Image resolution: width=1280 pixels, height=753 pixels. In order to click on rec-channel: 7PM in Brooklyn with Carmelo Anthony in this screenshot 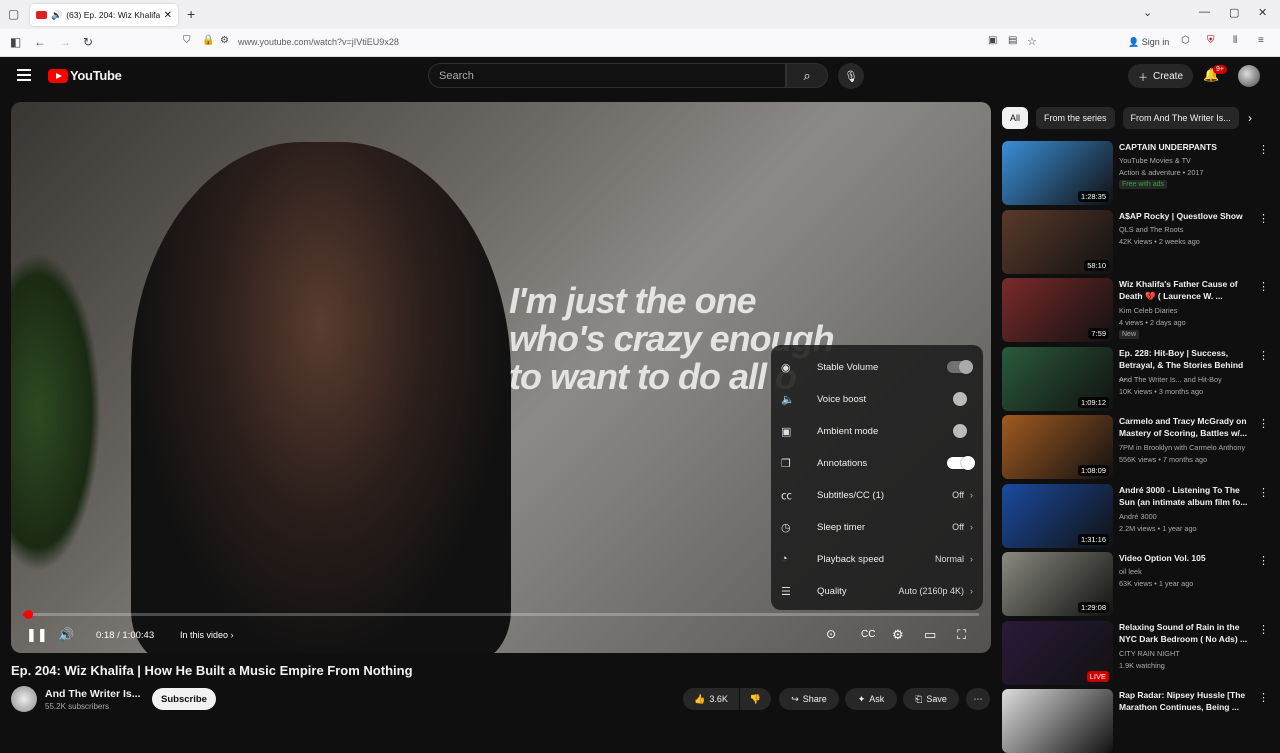, I will do `click(1182, 447)`.